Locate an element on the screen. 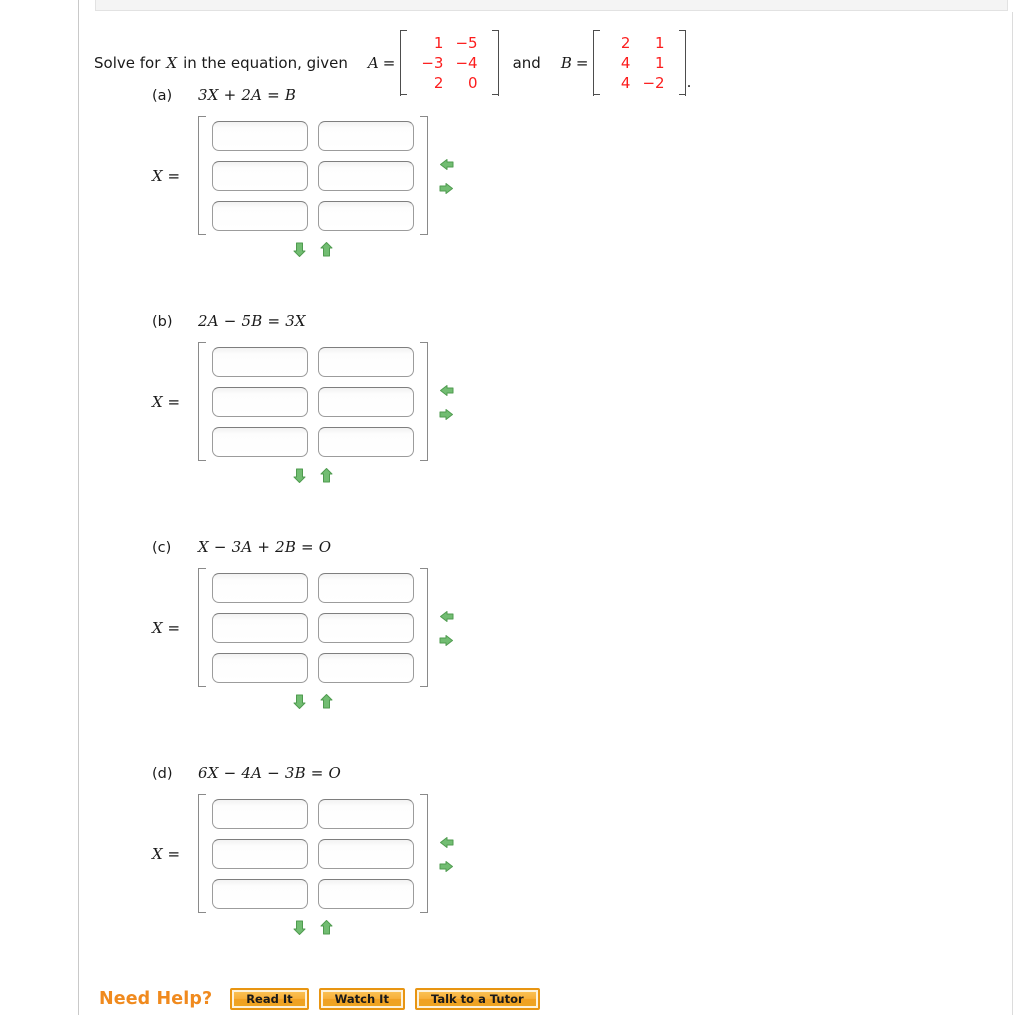  part-heading: (a) 3X + 2A = B is located at coordinates (187, 95).